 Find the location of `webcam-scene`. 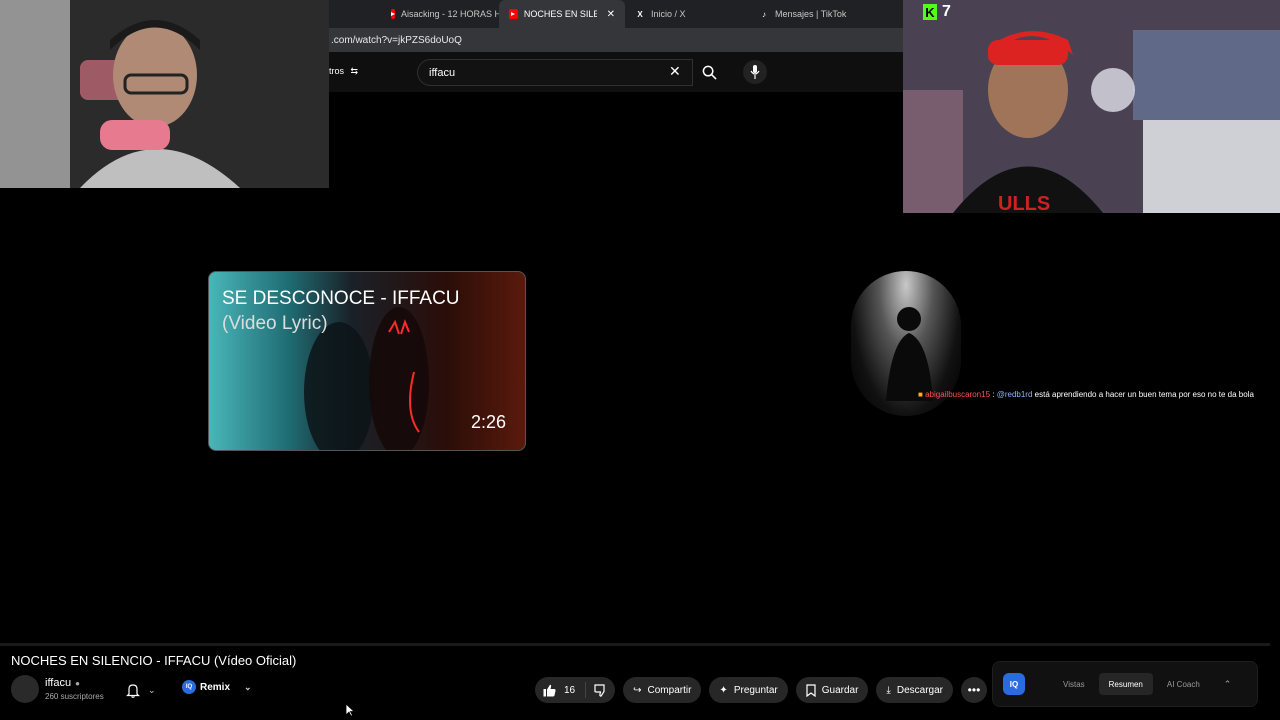

webcam-scene is located at coordinates (164, 94).